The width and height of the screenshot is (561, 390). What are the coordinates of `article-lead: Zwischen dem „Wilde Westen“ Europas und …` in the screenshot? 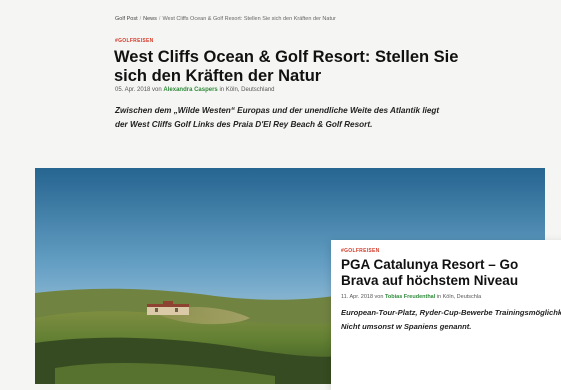 It's located at (277, 117).